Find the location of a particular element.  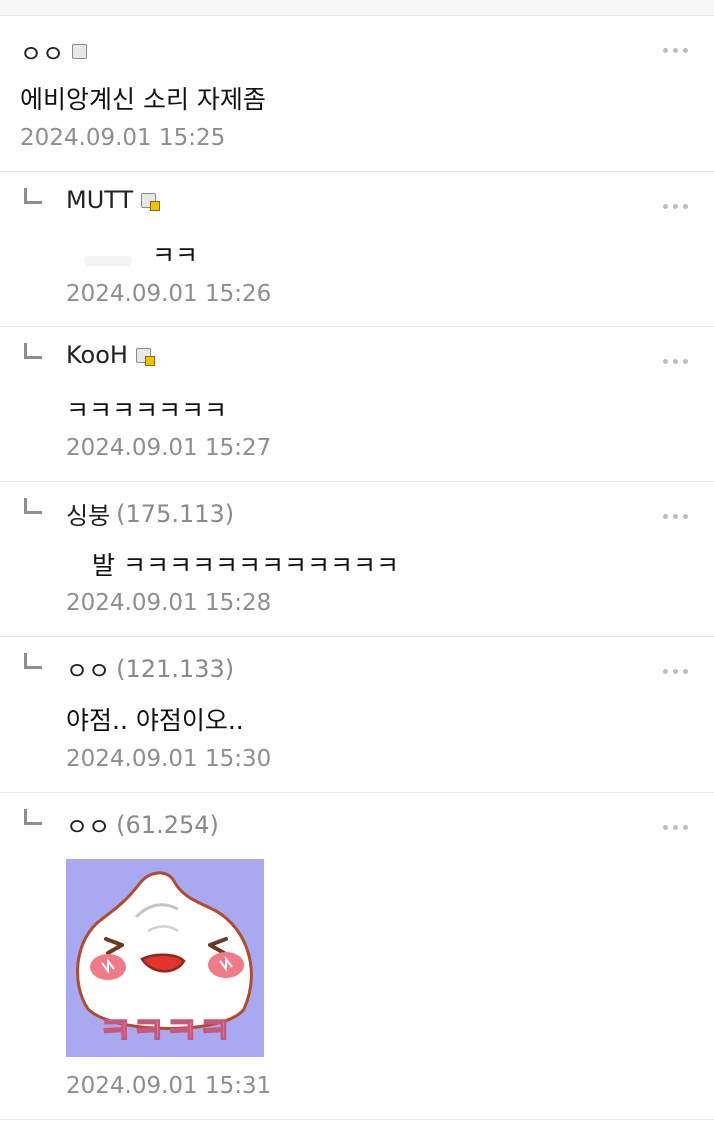

reply-nickname: KooH is located at coordinates (97, 355).